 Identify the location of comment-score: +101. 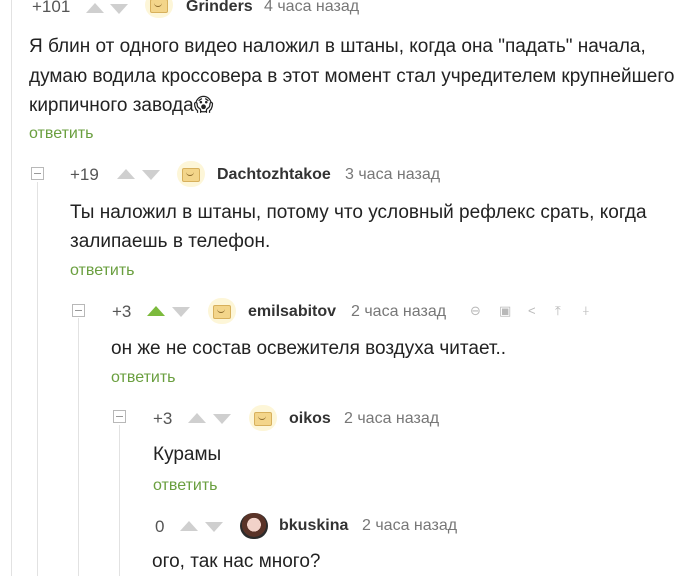
(51, 8).